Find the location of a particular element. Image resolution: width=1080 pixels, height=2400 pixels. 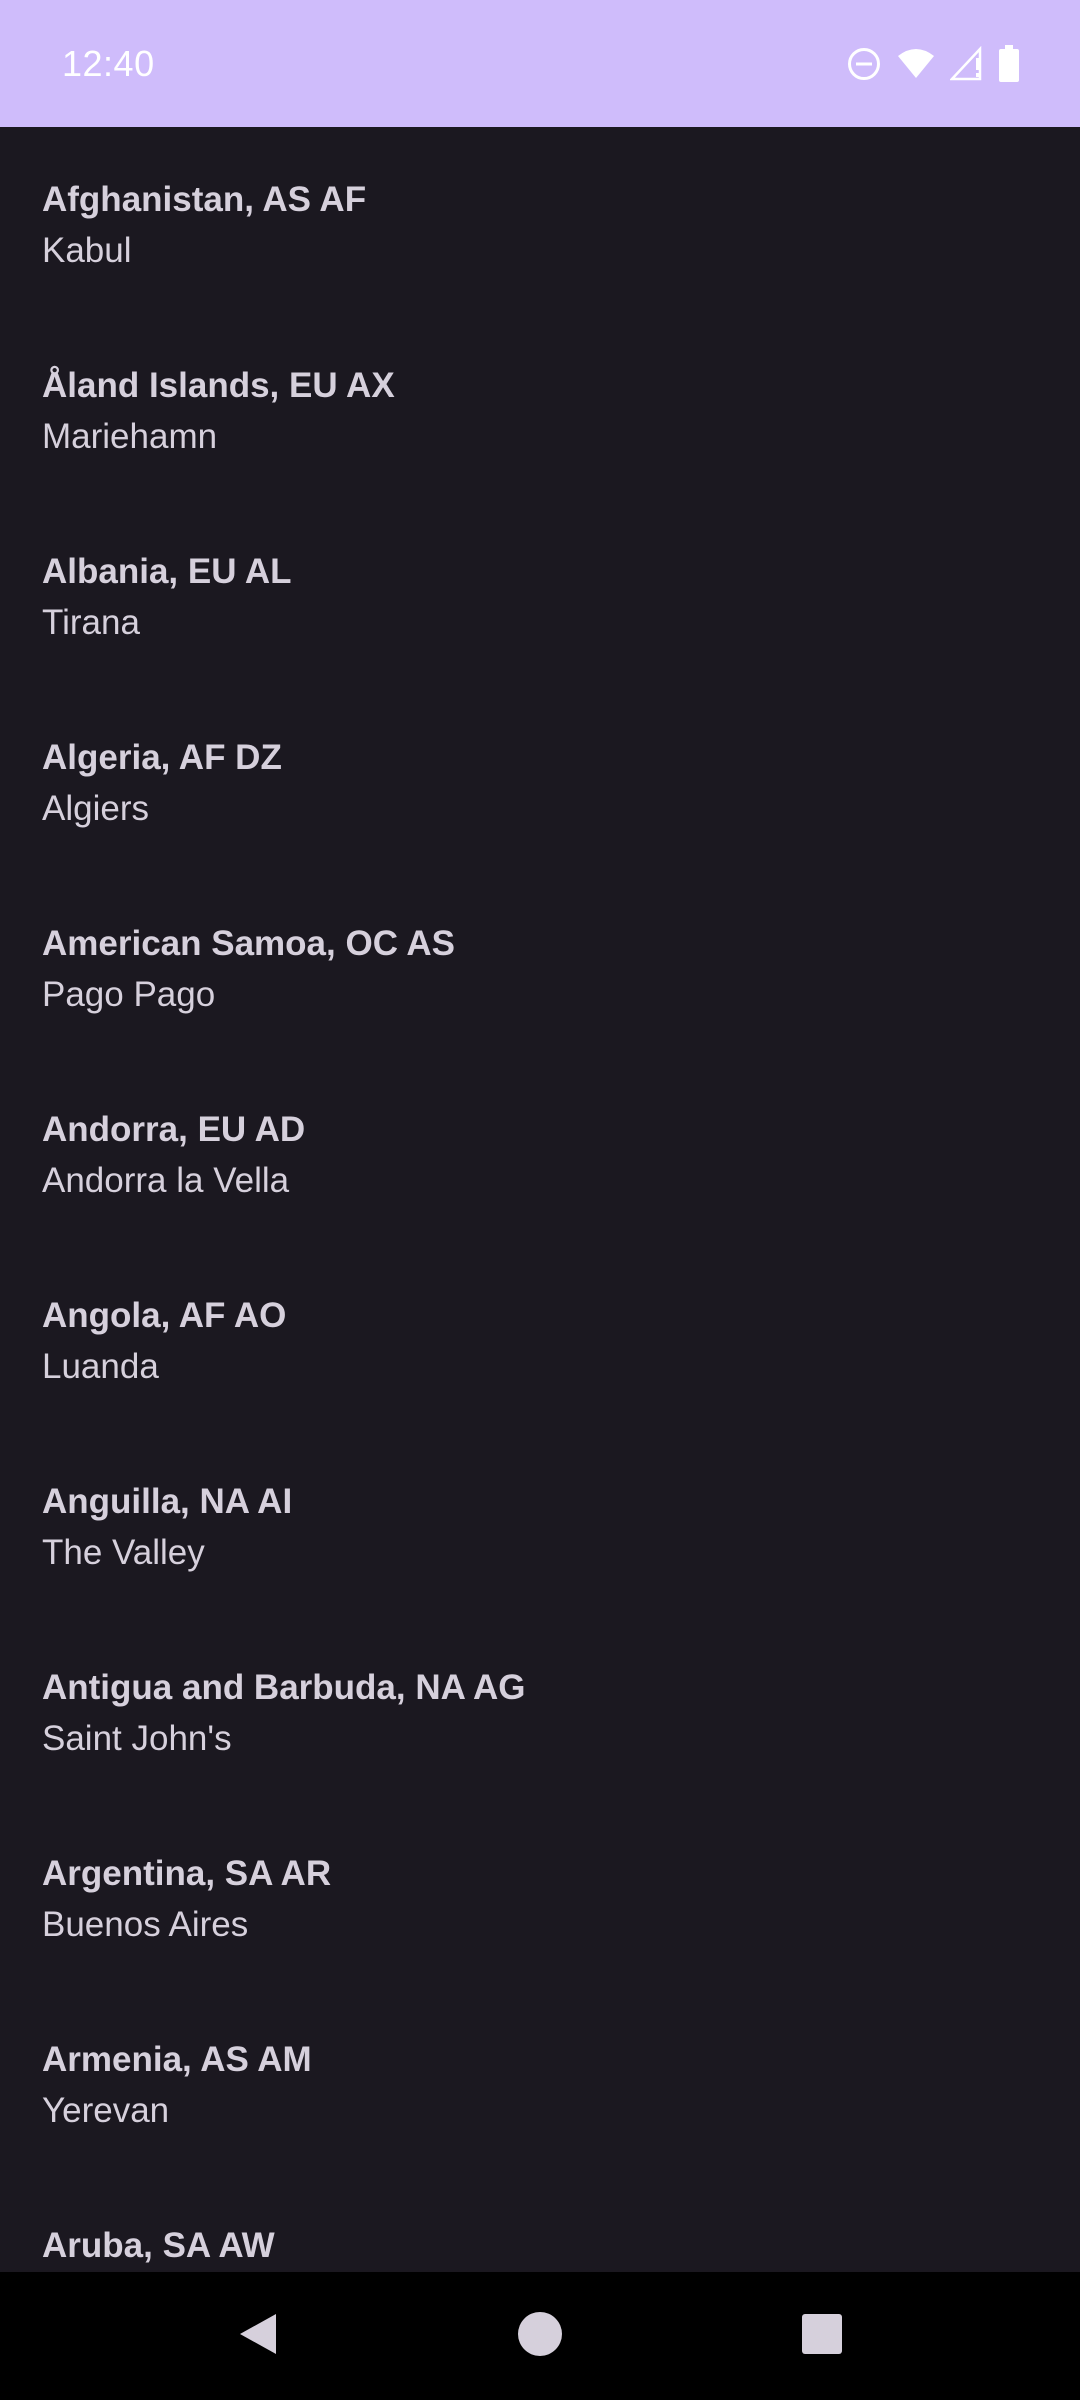

list-item: Antigua and Barbuda, NA AG Saint John's is located at coordinates (540, 1708).